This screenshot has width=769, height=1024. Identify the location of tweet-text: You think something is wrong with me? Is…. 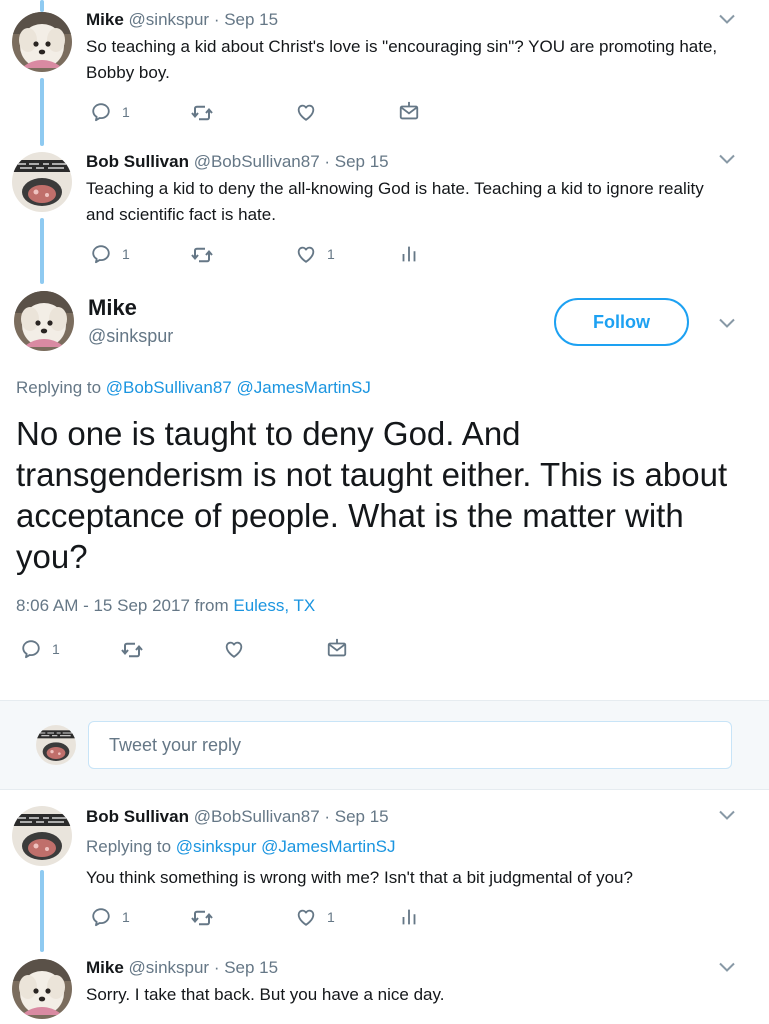
(359, 877).